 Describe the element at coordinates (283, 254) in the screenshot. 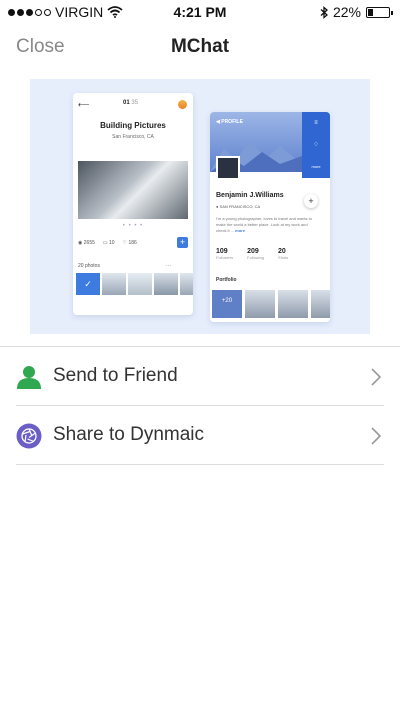

I see `profile-stat: 20 Shots` at that location.